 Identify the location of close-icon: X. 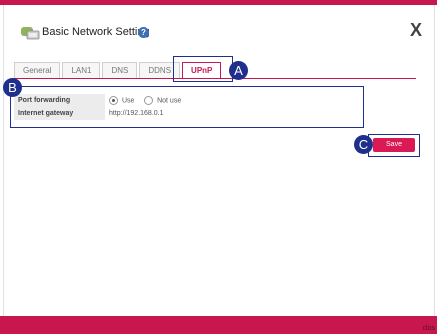
(416, 30).